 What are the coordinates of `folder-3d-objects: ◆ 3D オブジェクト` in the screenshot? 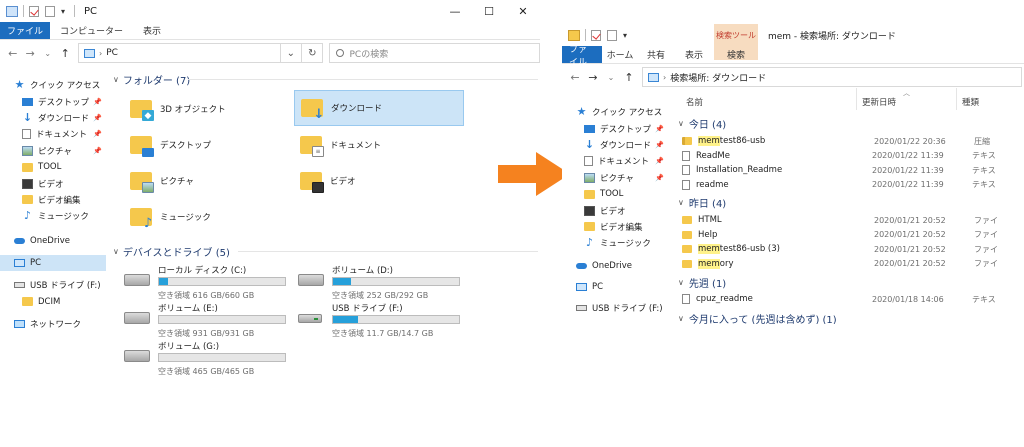 It's located at (210, 109).